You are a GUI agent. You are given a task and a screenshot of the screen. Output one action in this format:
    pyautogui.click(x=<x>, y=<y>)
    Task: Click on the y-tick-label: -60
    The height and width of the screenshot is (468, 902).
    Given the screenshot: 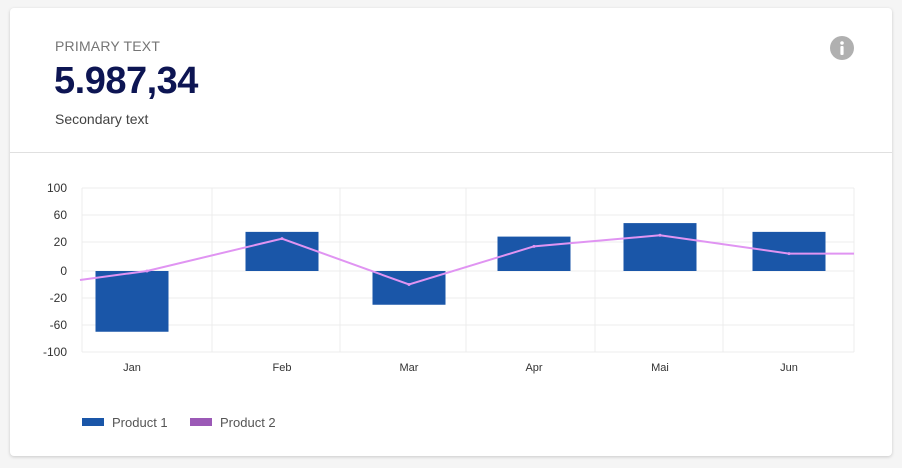 What is the action you would take?
    pyautogui.click(x=59, y=325)
    